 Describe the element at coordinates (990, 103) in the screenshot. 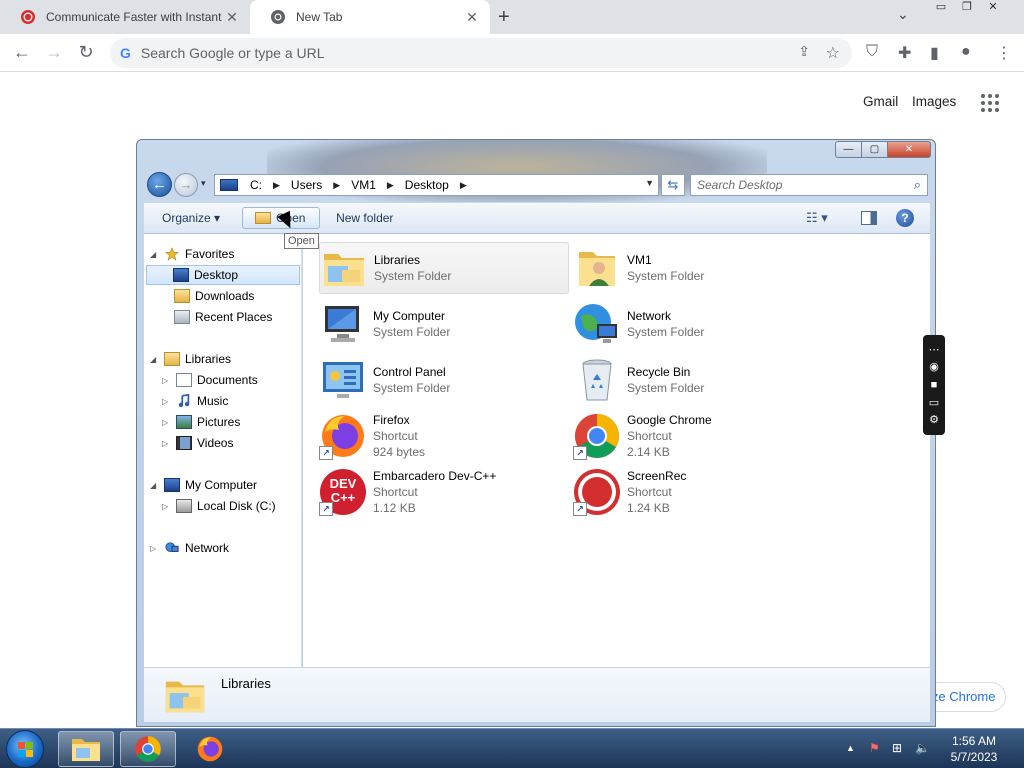

I see `google-apps-icon` at that location.